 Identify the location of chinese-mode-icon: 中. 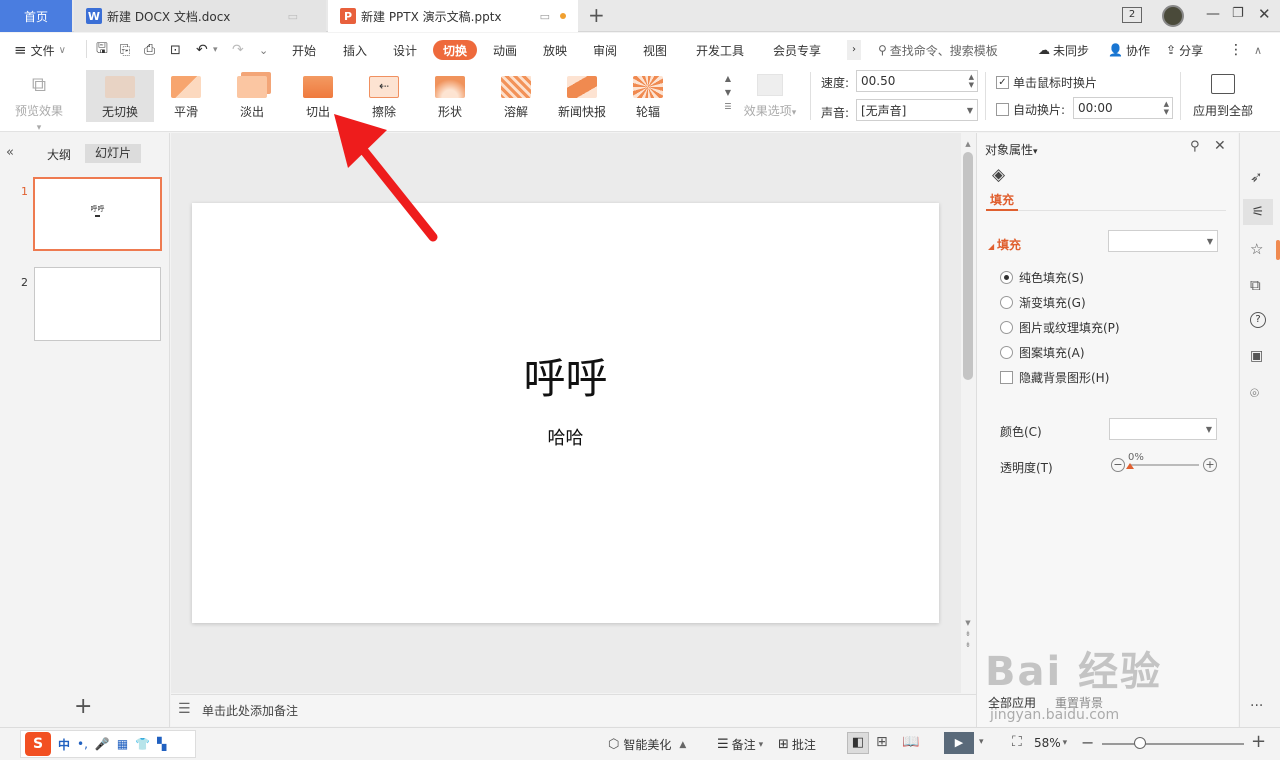
(64, 744).